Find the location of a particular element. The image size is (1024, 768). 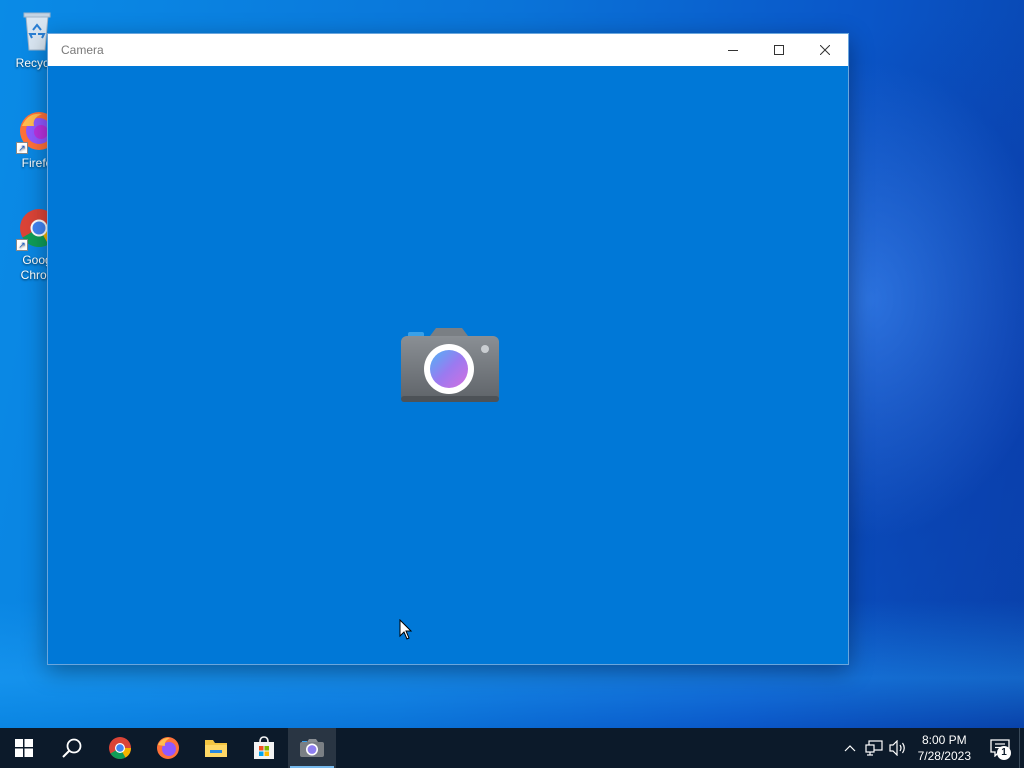

network-icon is located at coordinates (874, 748).